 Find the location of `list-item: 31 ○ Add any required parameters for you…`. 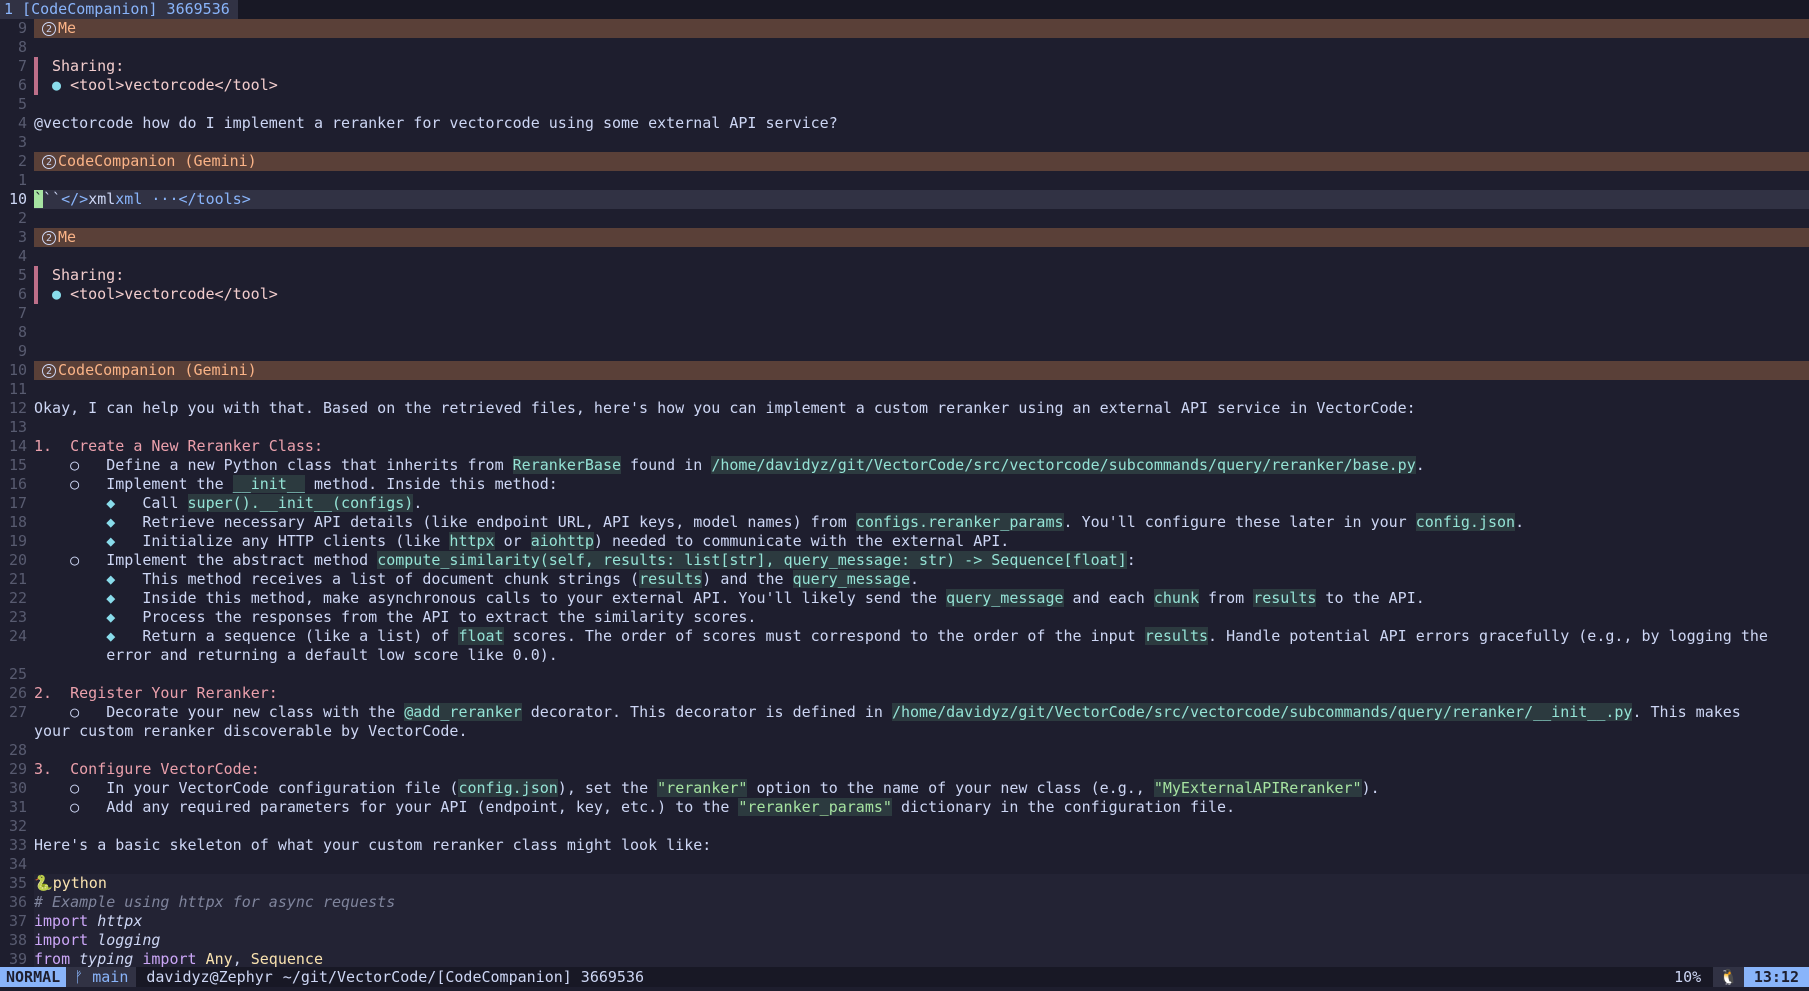

list-item: 31 ○ Add any required parameters for you… is located at coordinates (904, 807).